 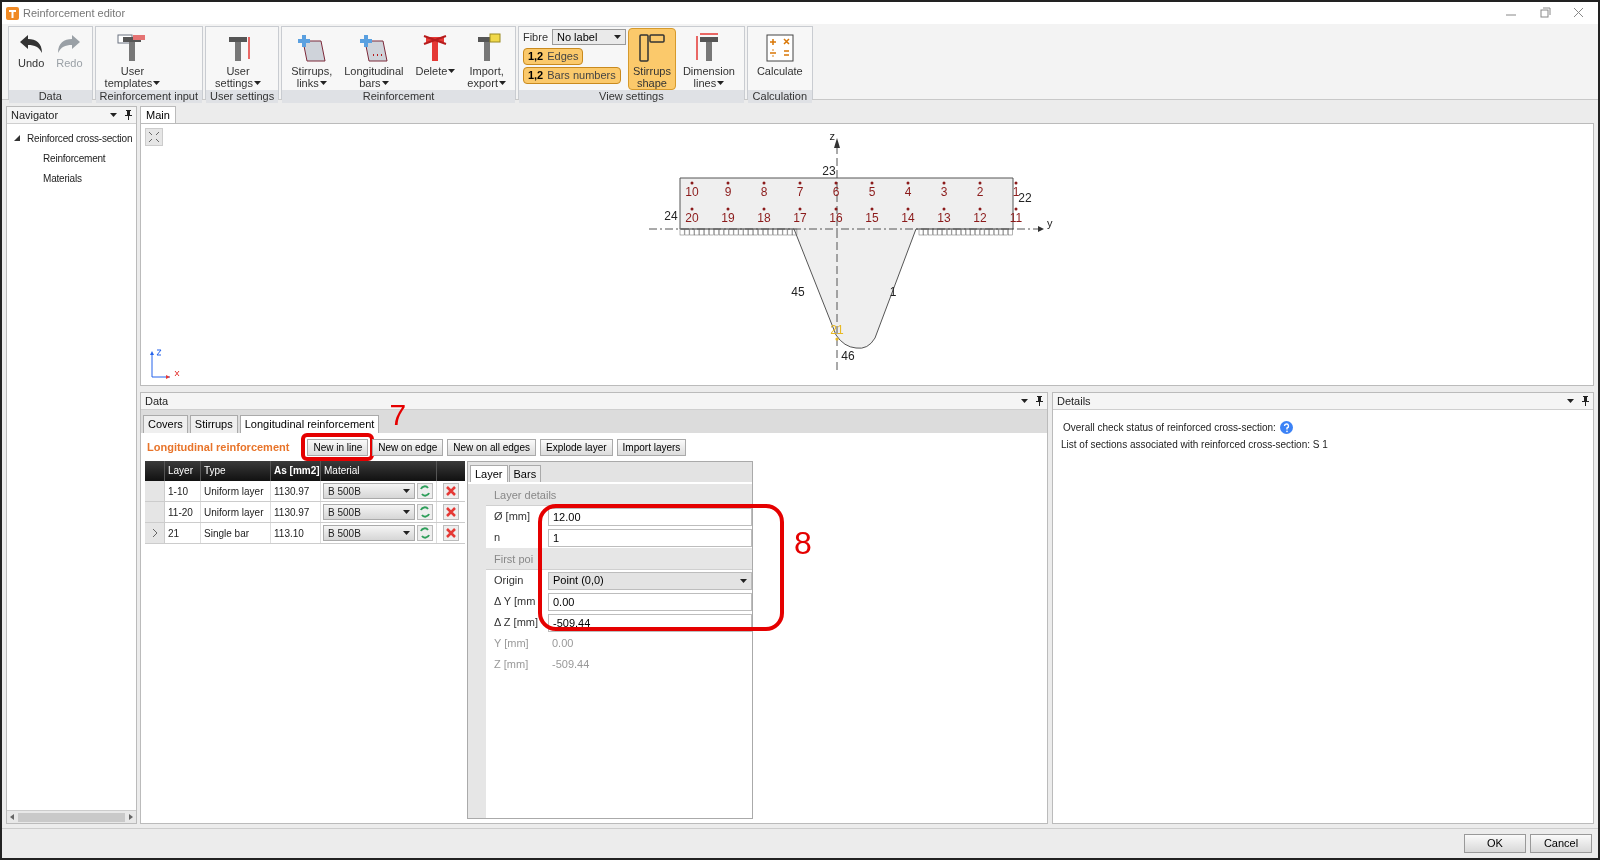 I want to click on property-label: Z [mm], so click(x=511, y=665).